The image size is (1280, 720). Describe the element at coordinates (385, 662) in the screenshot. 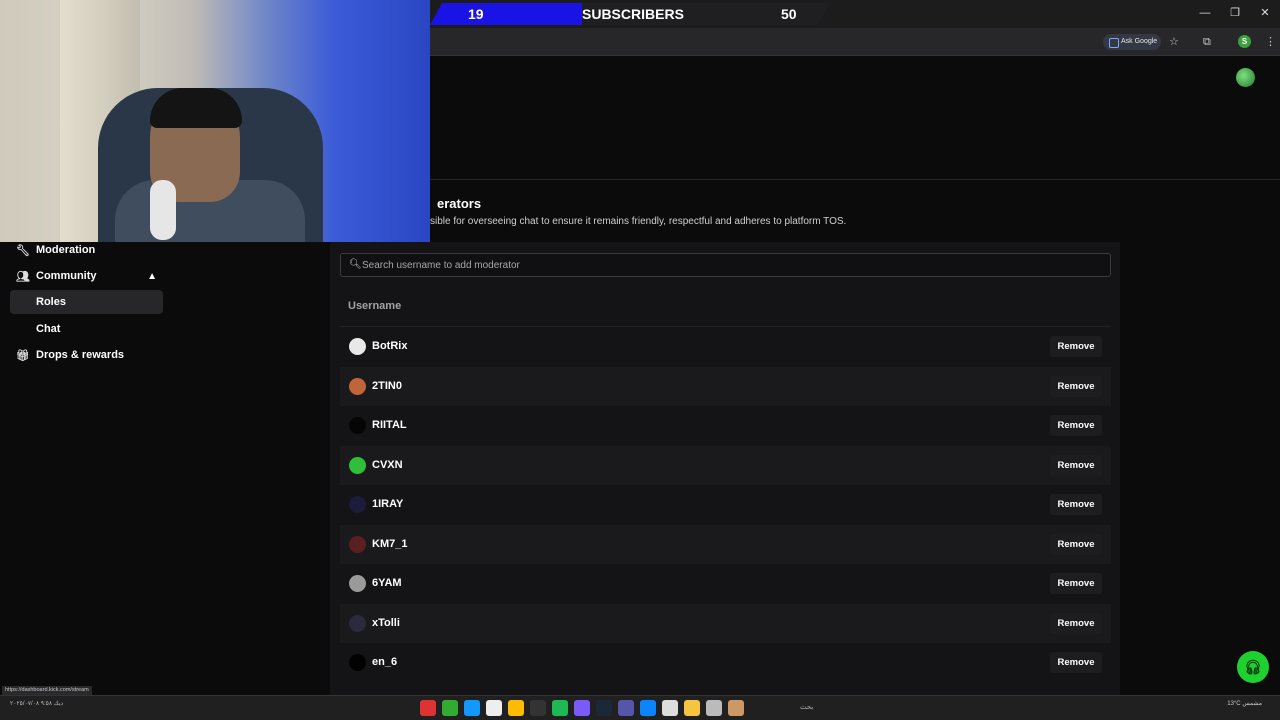

I see `moderator-username: en_6` at that location.